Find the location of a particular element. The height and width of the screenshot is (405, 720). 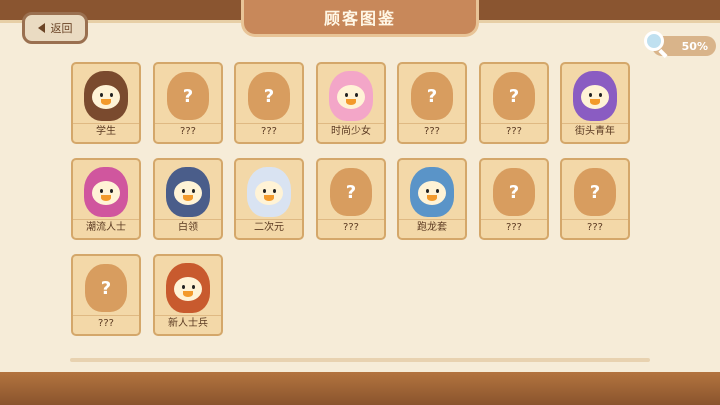

magnifier-icon is located at coordinates (654, 41).